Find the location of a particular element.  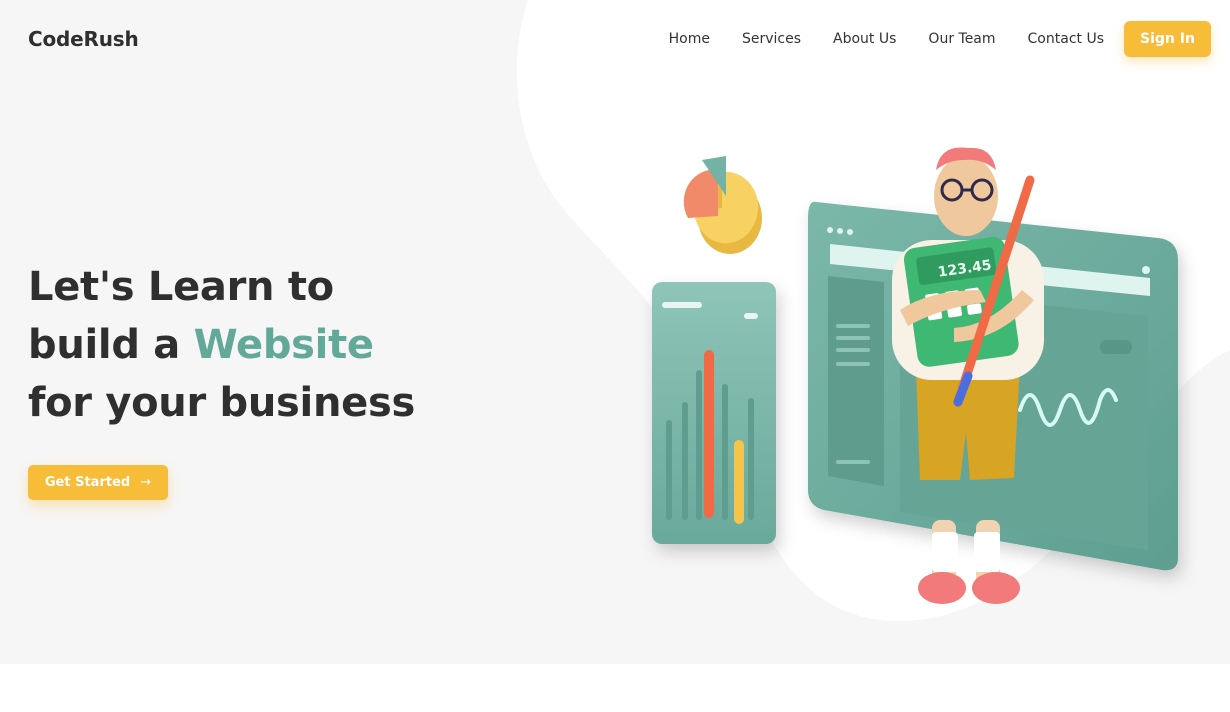

get-started-label: Get Started is located at coordinates (87, 482).